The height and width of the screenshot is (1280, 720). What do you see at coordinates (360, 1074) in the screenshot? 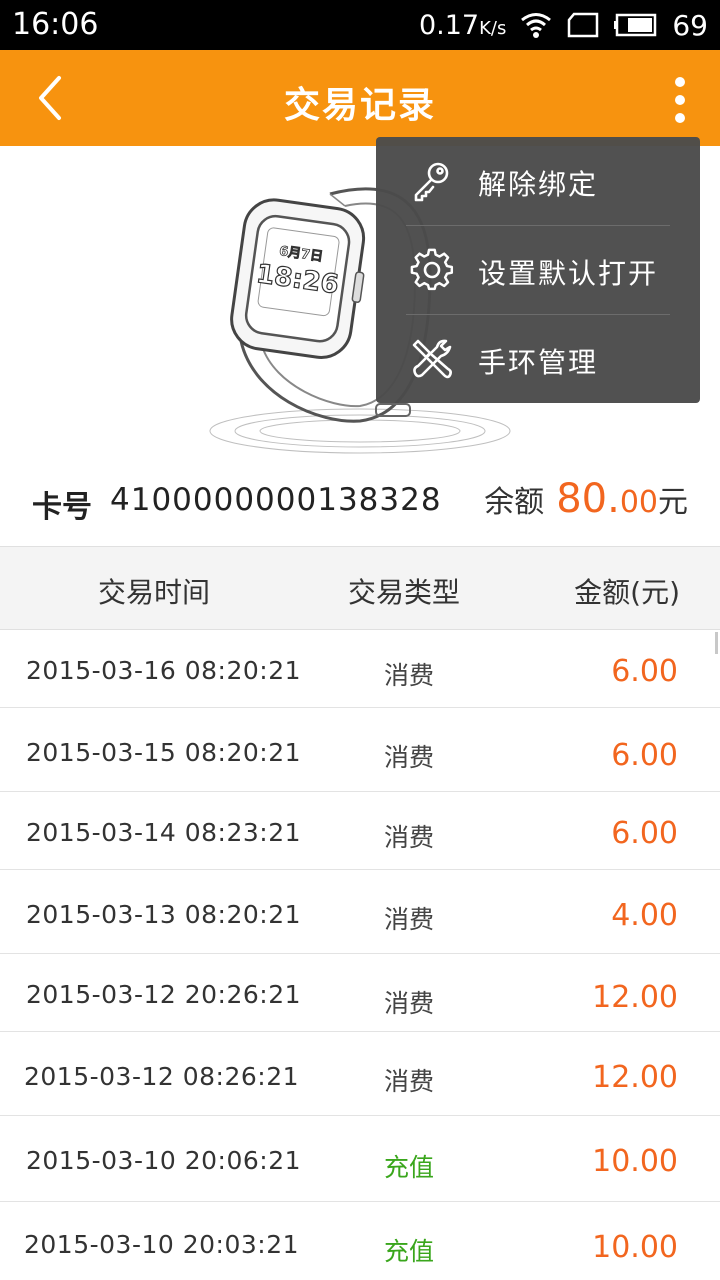
I see `table-row: 2015-03-12 08:26:21 消费 12.00` at bounding box center [360, 1074].